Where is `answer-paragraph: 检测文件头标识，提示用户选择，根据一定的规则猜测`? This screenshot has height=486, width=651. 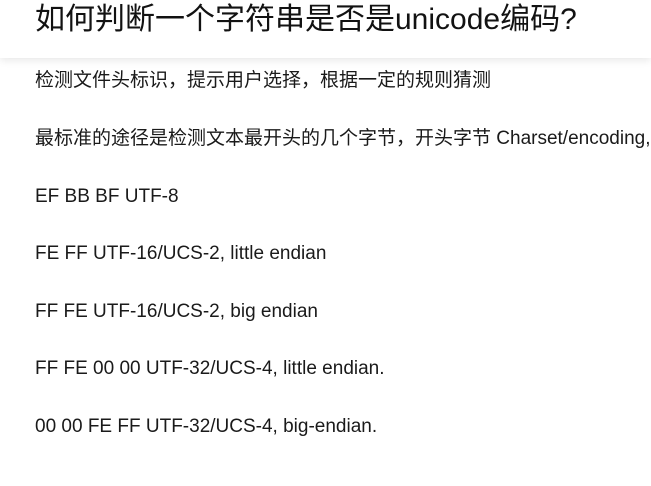 answer-paragraph: 检测文件头标识，提示用户选择，根据一定的规则猜测 is located at coordinates (263, 80).